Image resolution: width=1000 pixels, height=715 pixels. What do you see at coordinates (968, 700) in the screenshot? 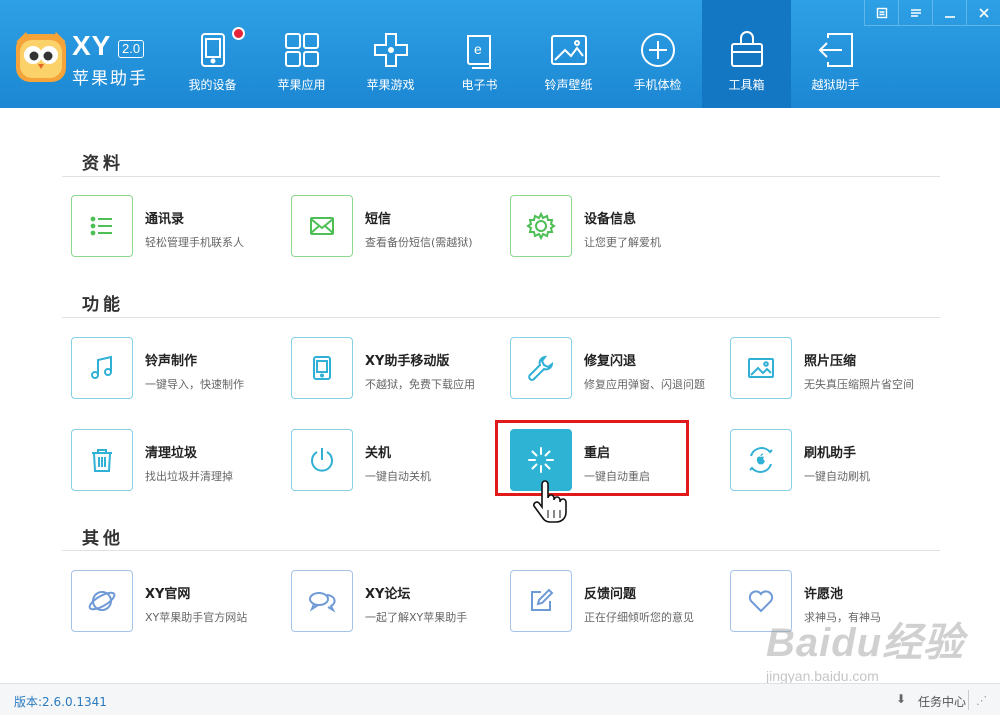
I see `divider` at bounding box center [968, 700].